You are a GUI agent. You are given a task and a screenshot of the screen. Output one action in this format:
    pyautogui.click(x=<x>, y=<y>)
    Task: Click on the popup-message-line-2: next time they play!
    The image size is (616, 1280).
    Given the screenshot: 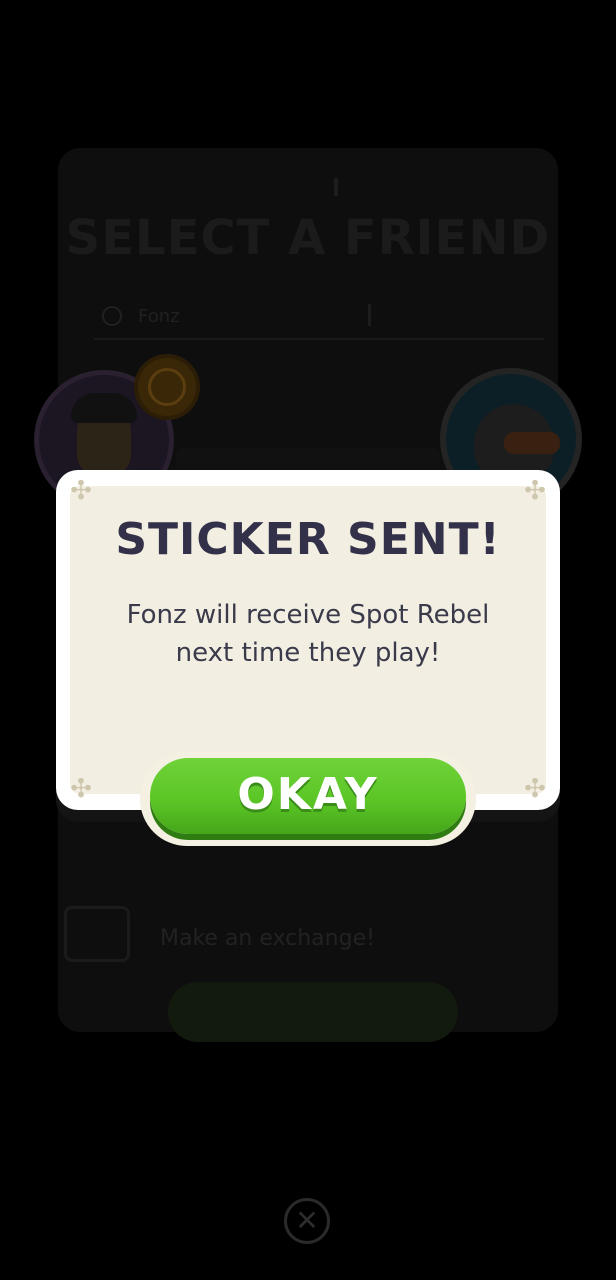 What is the action you would take?
    pyautogui.click(x=308, y=653)
    